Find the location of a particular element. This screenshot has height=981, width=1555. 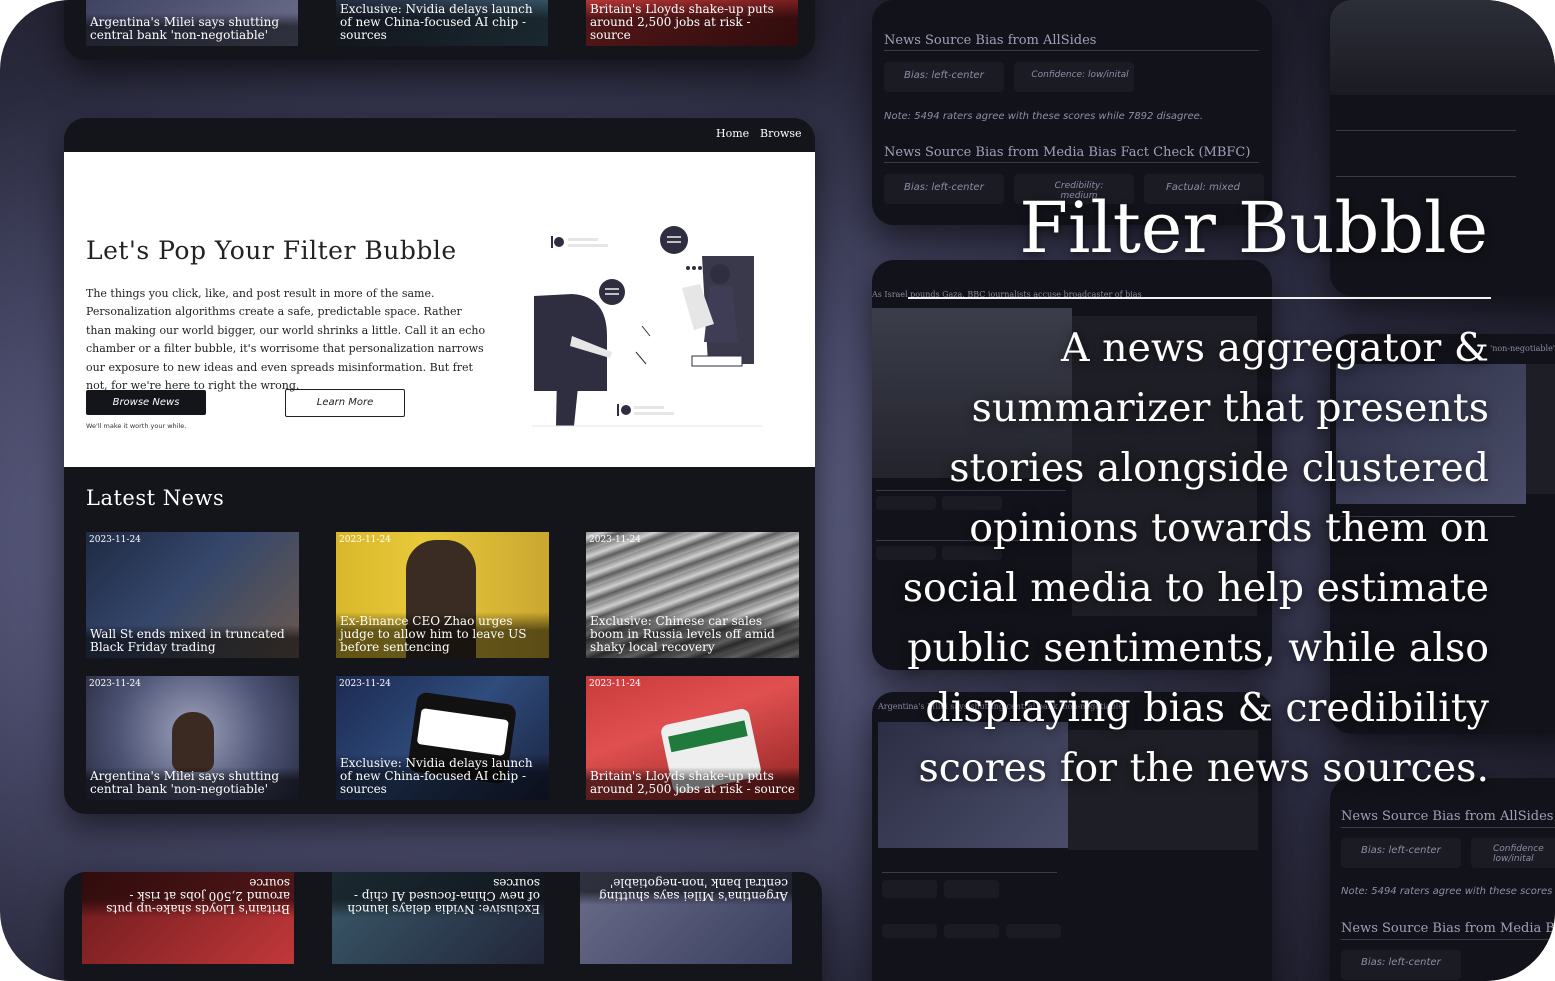

nav-browse-link: Browse is located at coordinates (781, 133).